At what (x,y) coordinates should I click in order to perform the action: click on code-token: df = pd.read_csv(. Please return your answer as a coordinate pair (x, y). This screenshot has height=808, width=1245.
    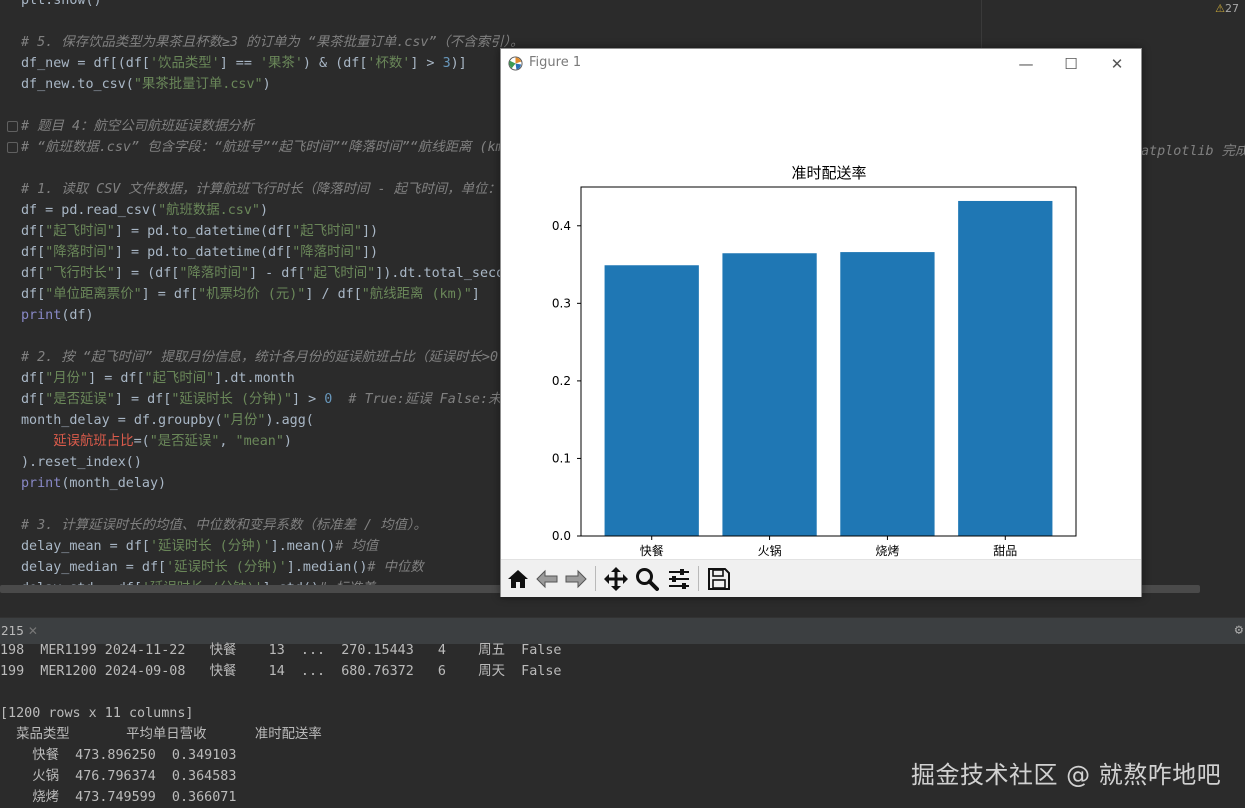
    Looking at the image, I should click on (90, 210).